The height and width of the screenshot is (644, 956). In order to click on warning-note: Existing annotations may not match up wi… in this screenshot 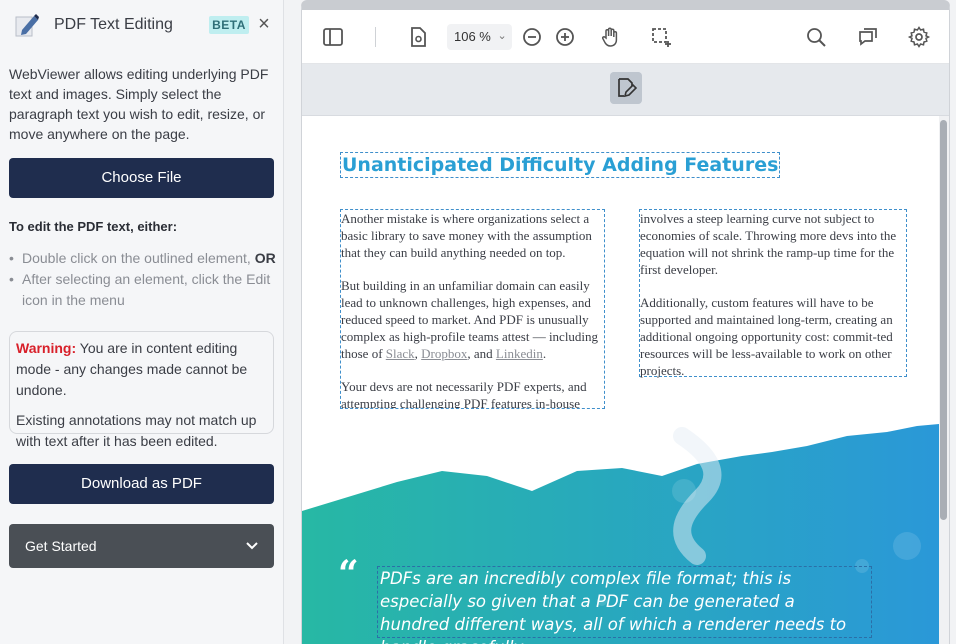, I will do `click(136, 430)`.